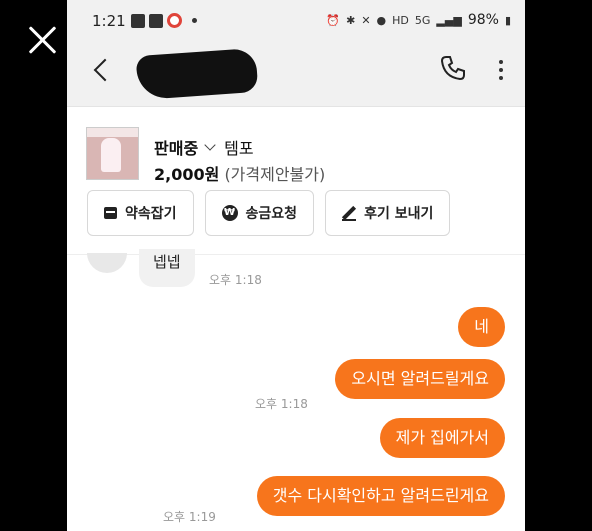  What do you see at coordinates (296, 145) in the screenshot?
I see `product-card: 판매중 템포 2,000원 (가격제안불가)` at bounding box center [296, 145].